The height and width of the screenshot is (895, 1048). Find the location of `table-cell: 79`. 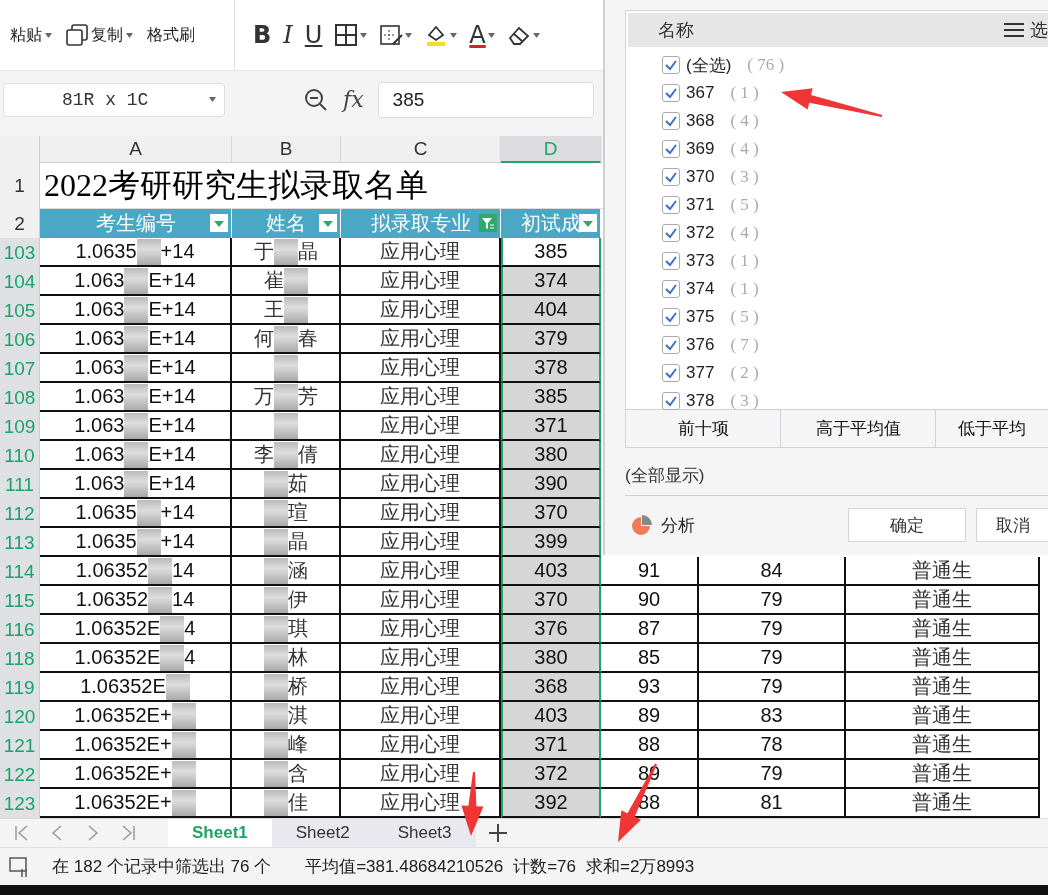

table-cell: 79 is located at coordinates (772, 600).